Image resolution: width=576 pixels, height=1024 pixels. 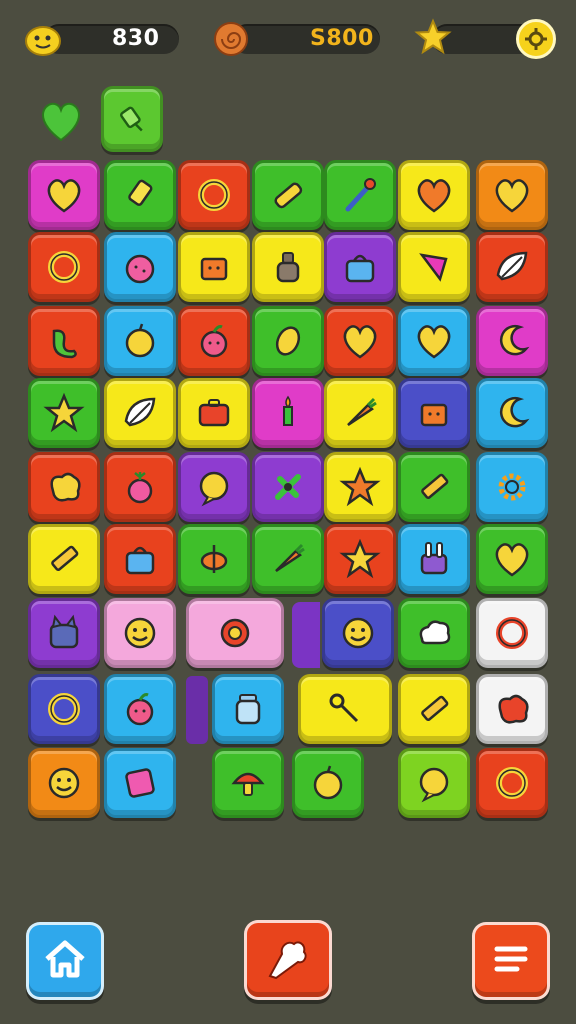 I want to click on bottle-icon, so click(x=288, y=267).